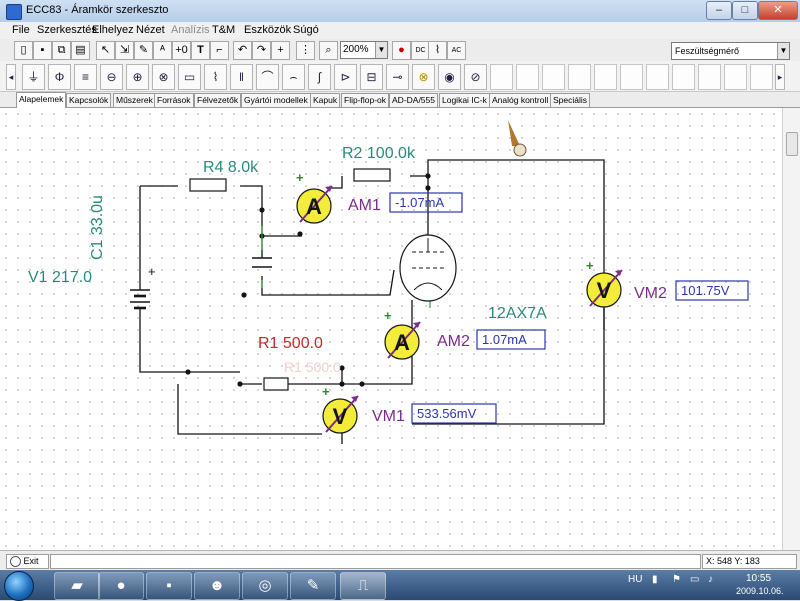 This screenshot has width=800, height=601. What do you see at coordinates (23, 50) in the screenshot?
I see `new-file-icon: ▯` at bounding box center [23, 50].